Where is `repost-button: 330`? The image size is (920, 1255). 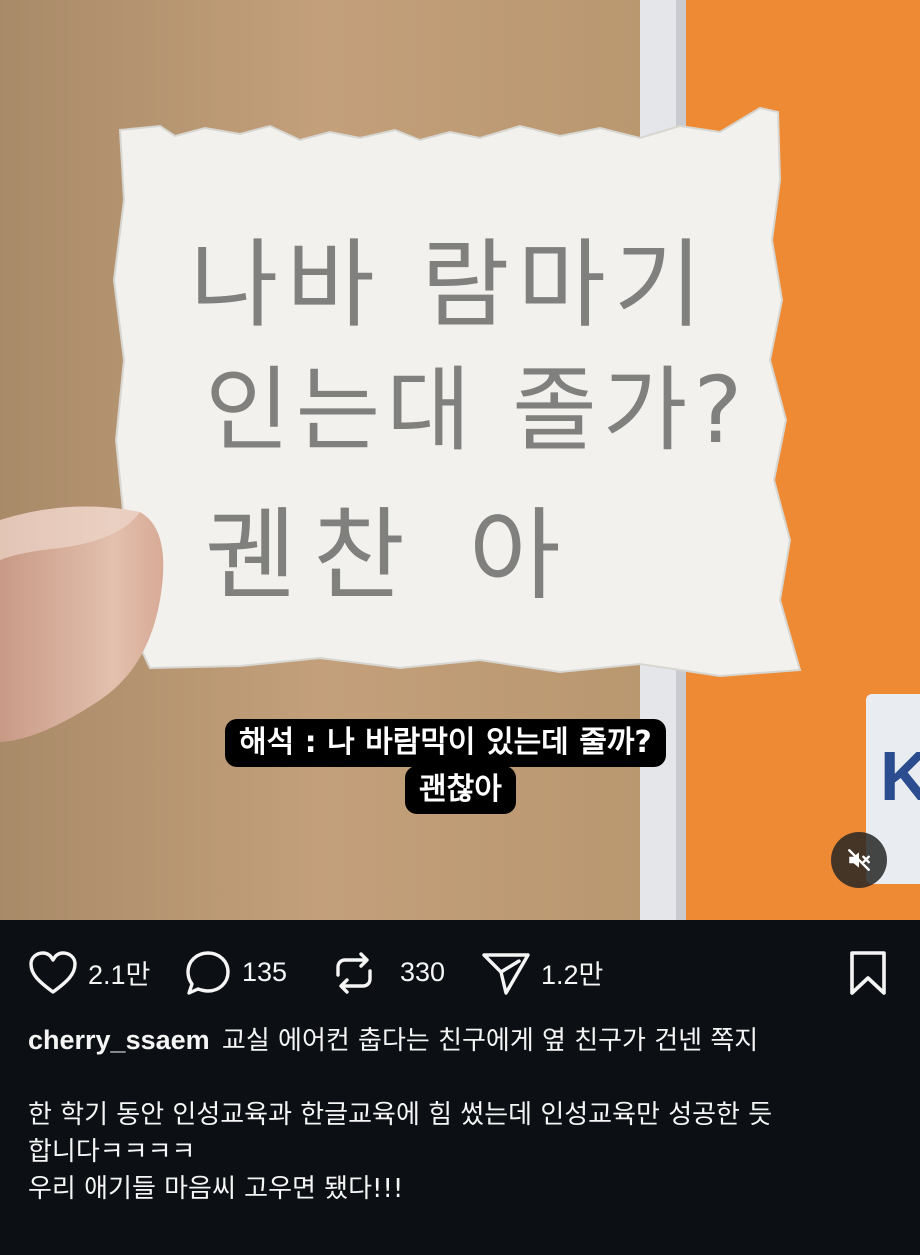
repost-button: 330 is located at coordinates (387, 972).